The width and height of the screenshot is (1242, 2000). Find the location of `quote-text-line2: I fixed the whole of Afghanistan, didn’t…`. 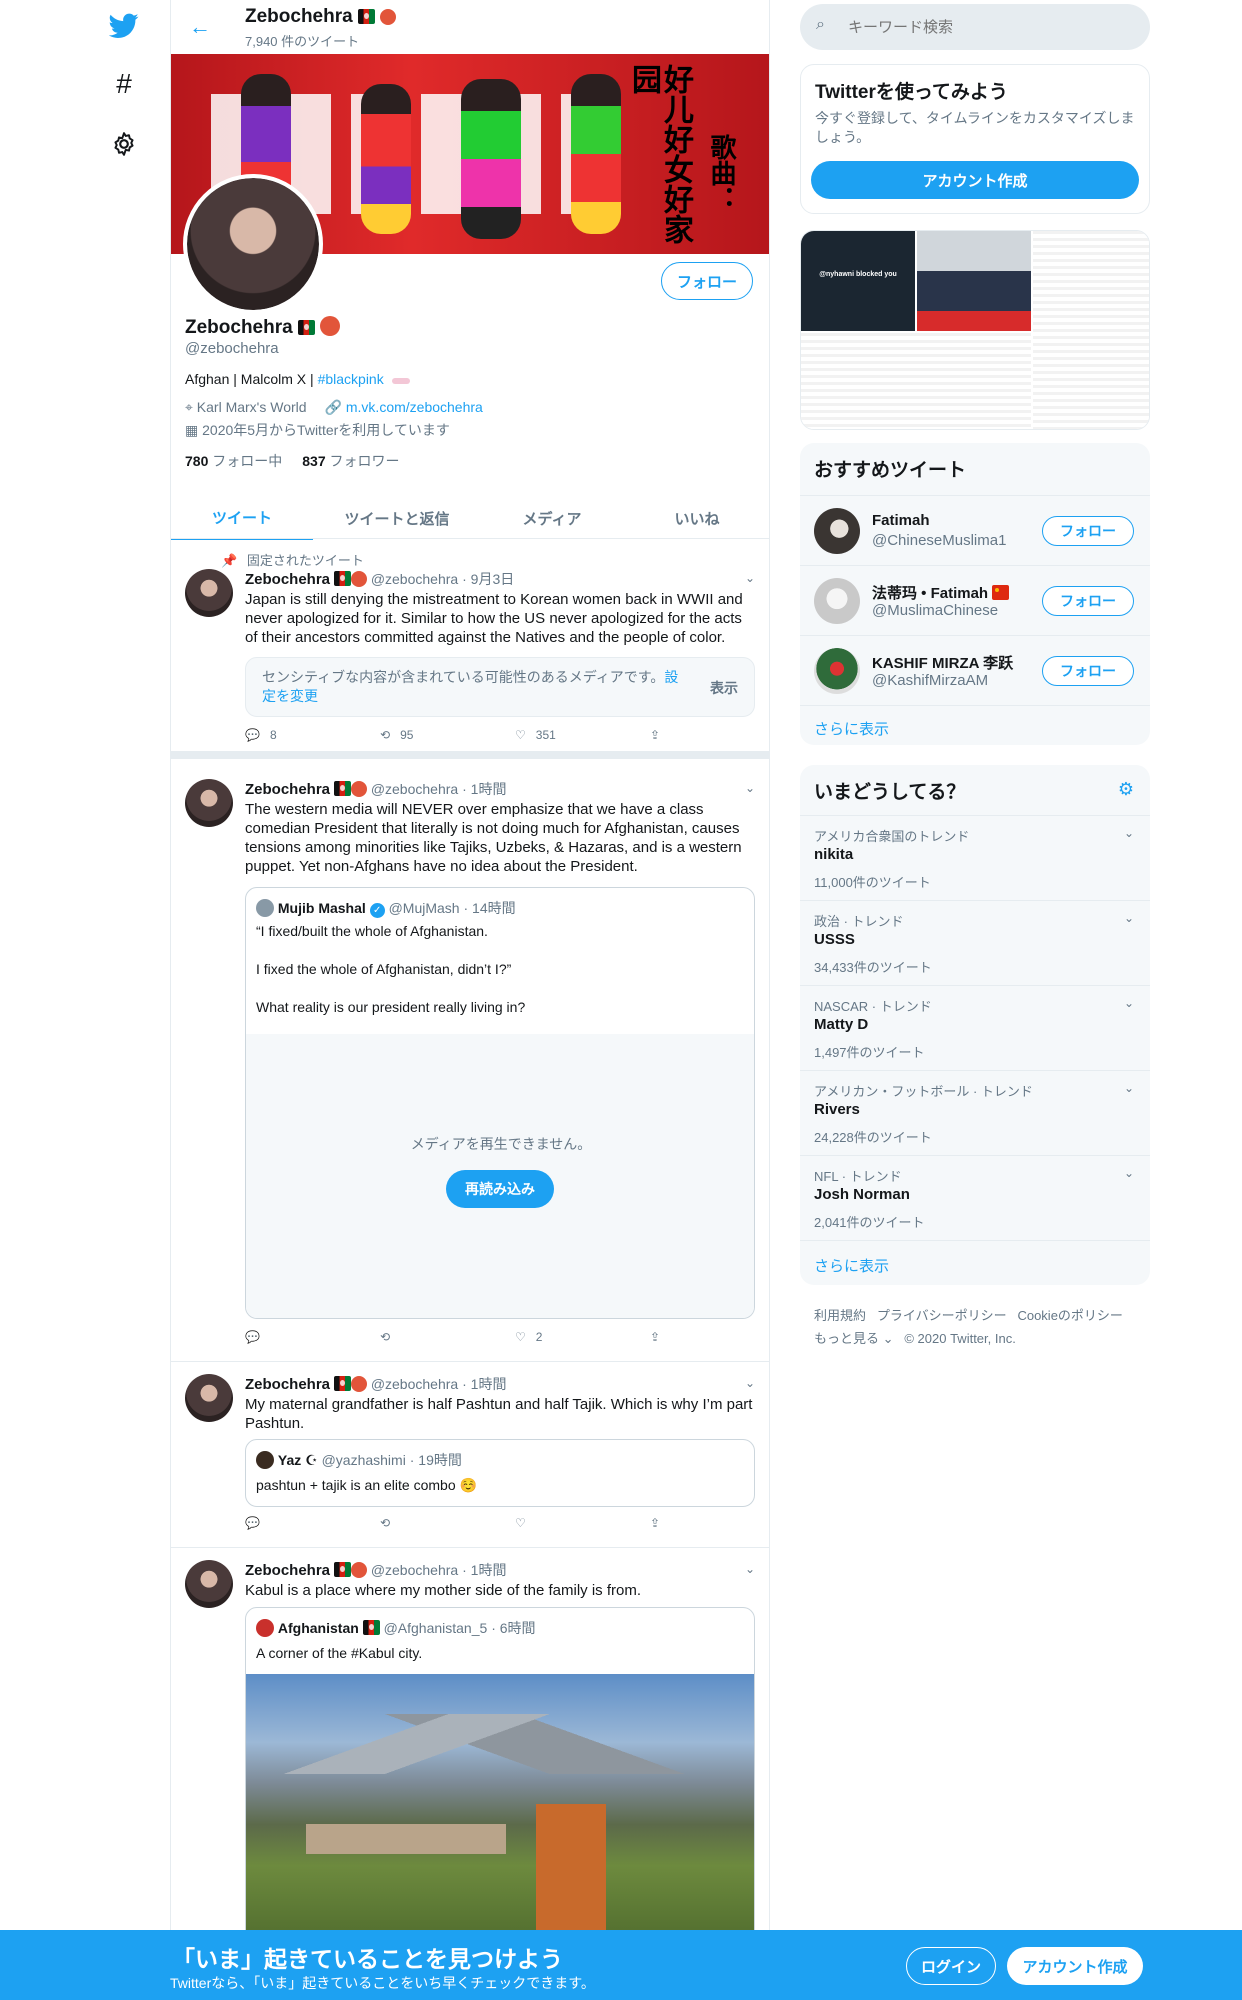

quote-text-line2: I fixed the whole of Afghanistan, didn’t… is located at coordinates (384, 969).